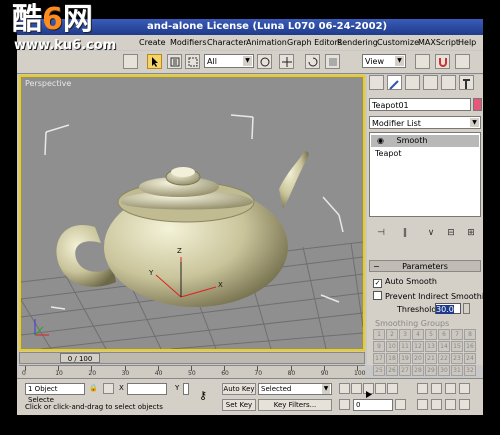  What do you see at coordinates (431, 358) in the screenshot?
I see `smoothing-group-button: 21` at bounding box center [431, 358].